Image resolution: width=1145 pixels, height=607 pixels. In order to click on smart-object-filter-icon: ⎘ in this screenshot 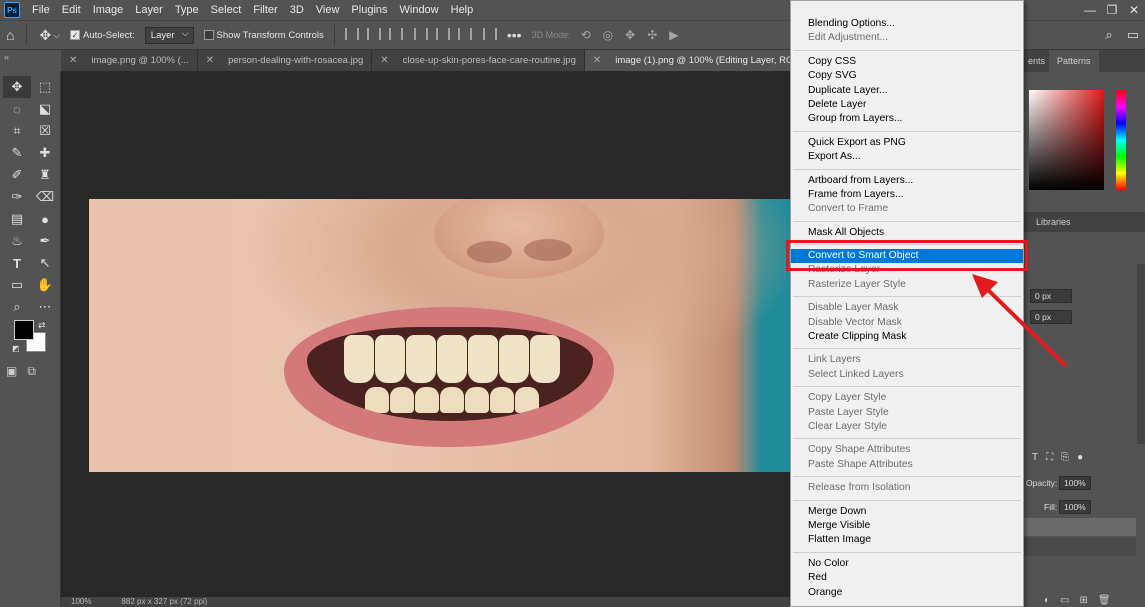, I will do `click(1065, 457)`.